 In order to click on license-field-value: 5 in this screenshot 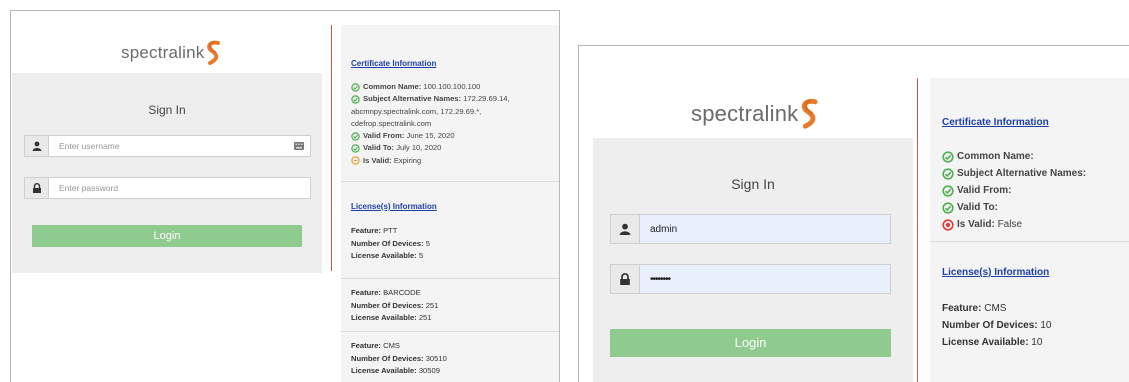, I will do `click(426, 243)`.